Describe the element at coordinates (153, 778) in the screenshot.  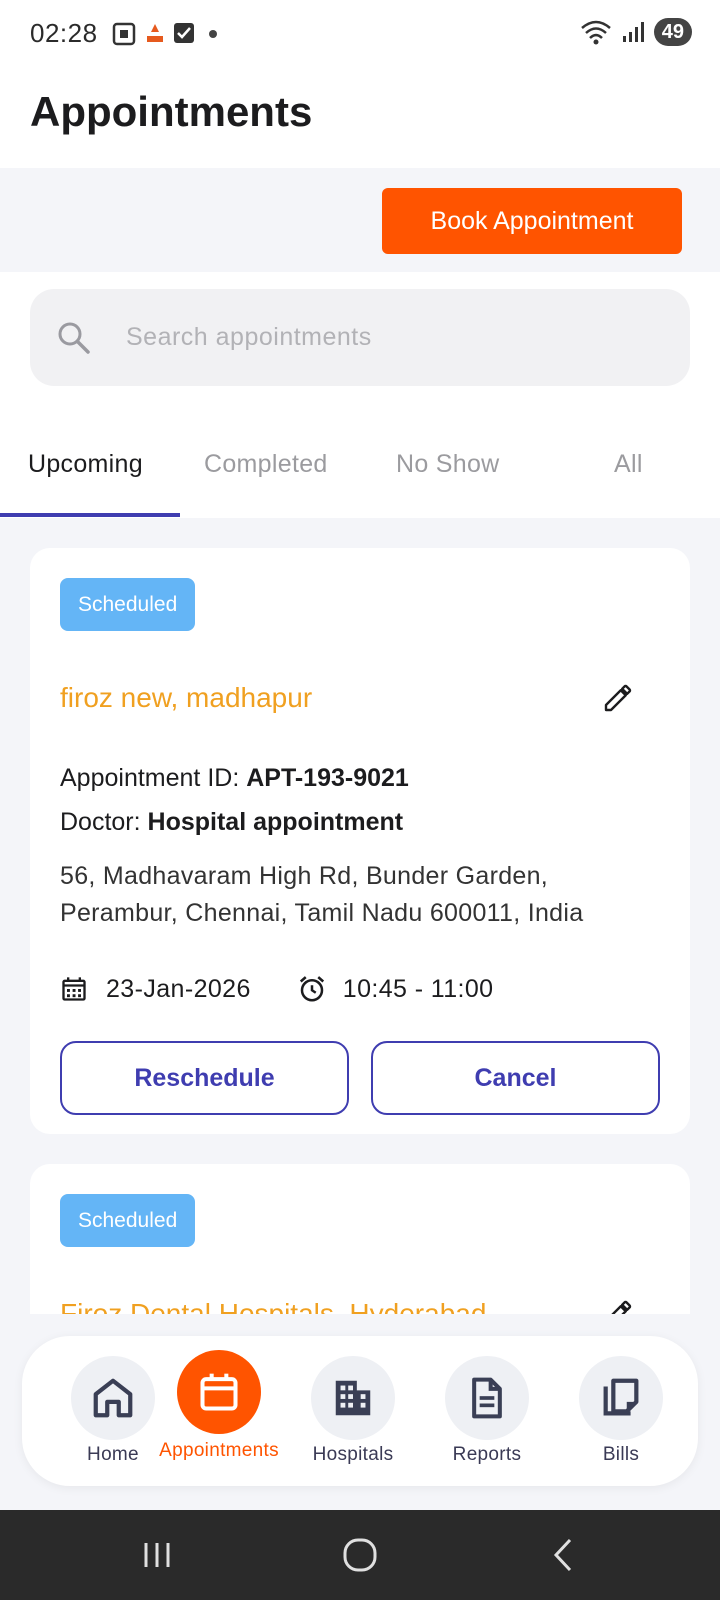
I see `appointment-id-label: Appointment ID:` at that location.